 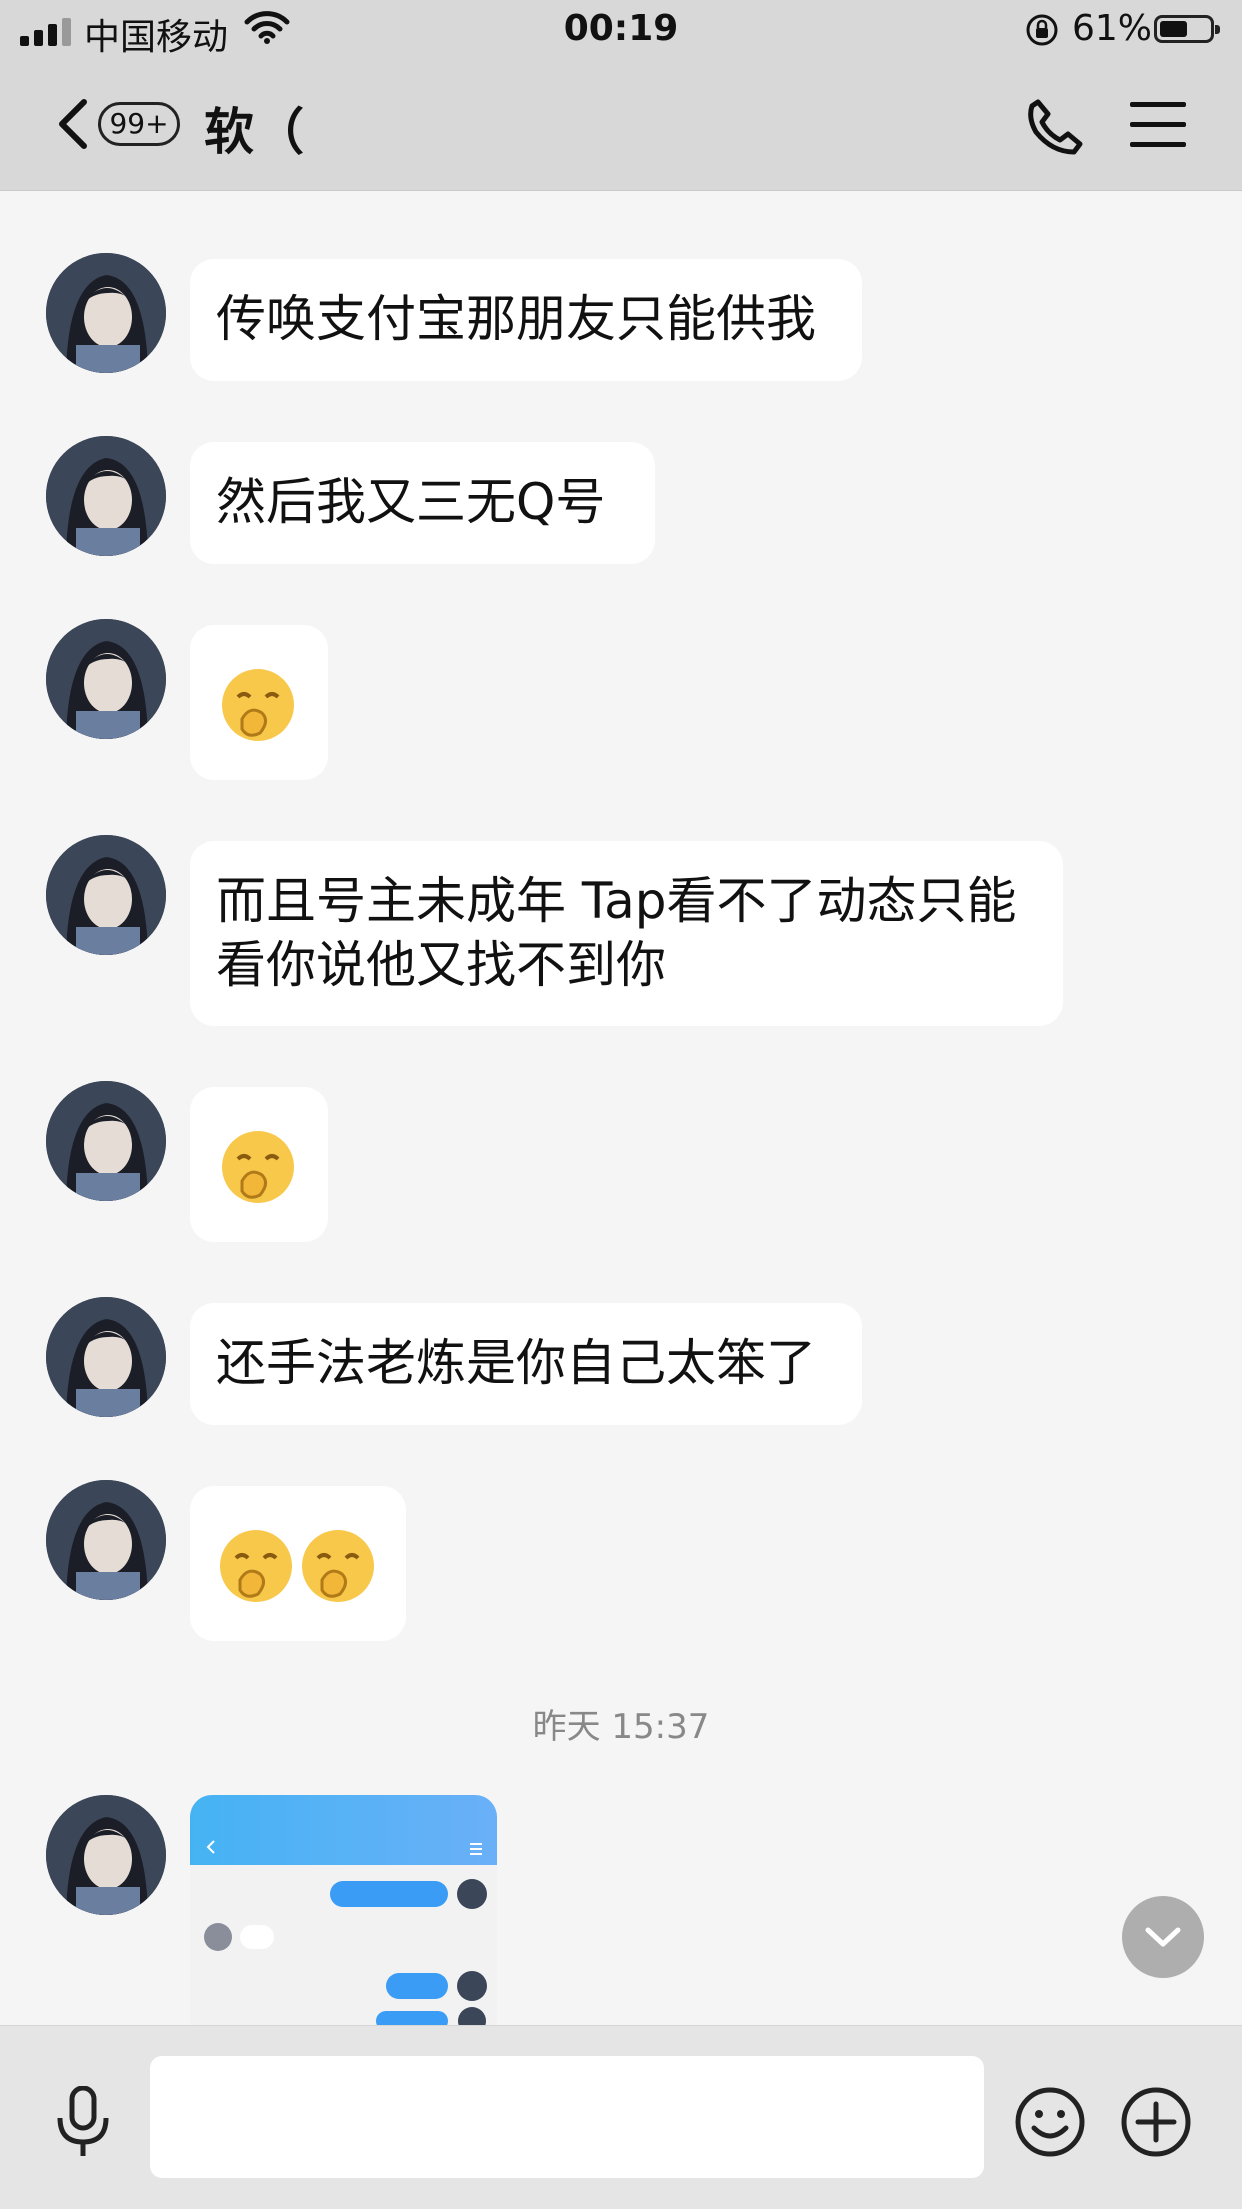 I want to click on chat-title: 软（, so click(x=254, y=132).